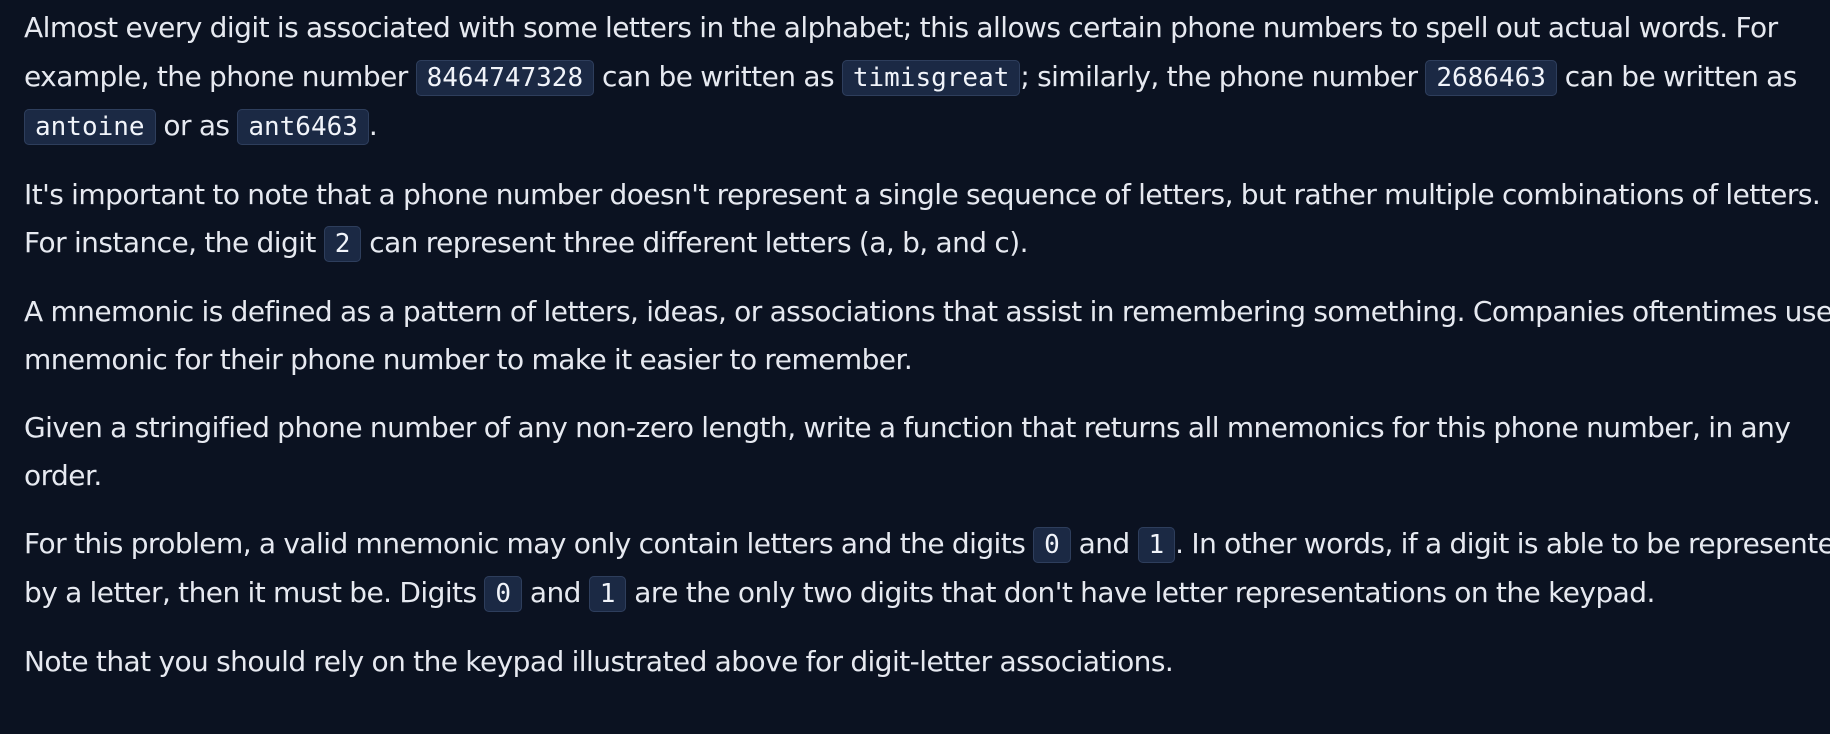 This screenshot has width=1830, height=734. I want to click on inline-code-digit: 2, so click(342, 244).